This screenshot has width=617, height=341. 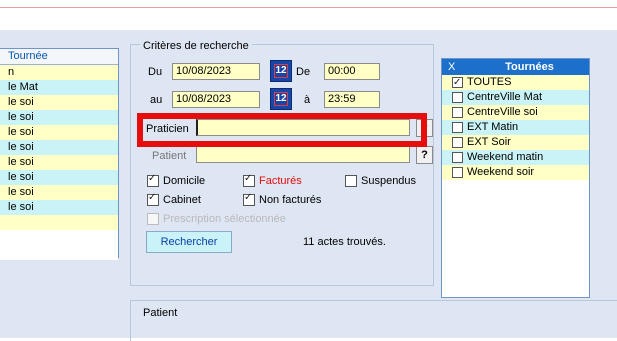 What do you see at coordinates (515, 142) in the screenshot?
I see `tournee-item: EXT Soir` at bounding box center [515, 142].